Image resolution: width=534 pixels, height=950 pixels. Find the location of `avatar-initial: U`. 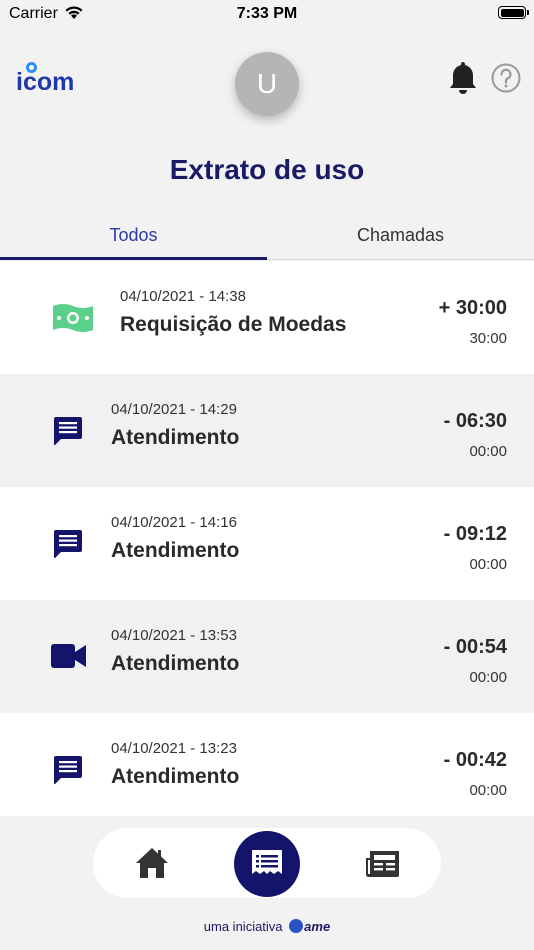

avatar-initial: U is located at coordinates (267, 83).